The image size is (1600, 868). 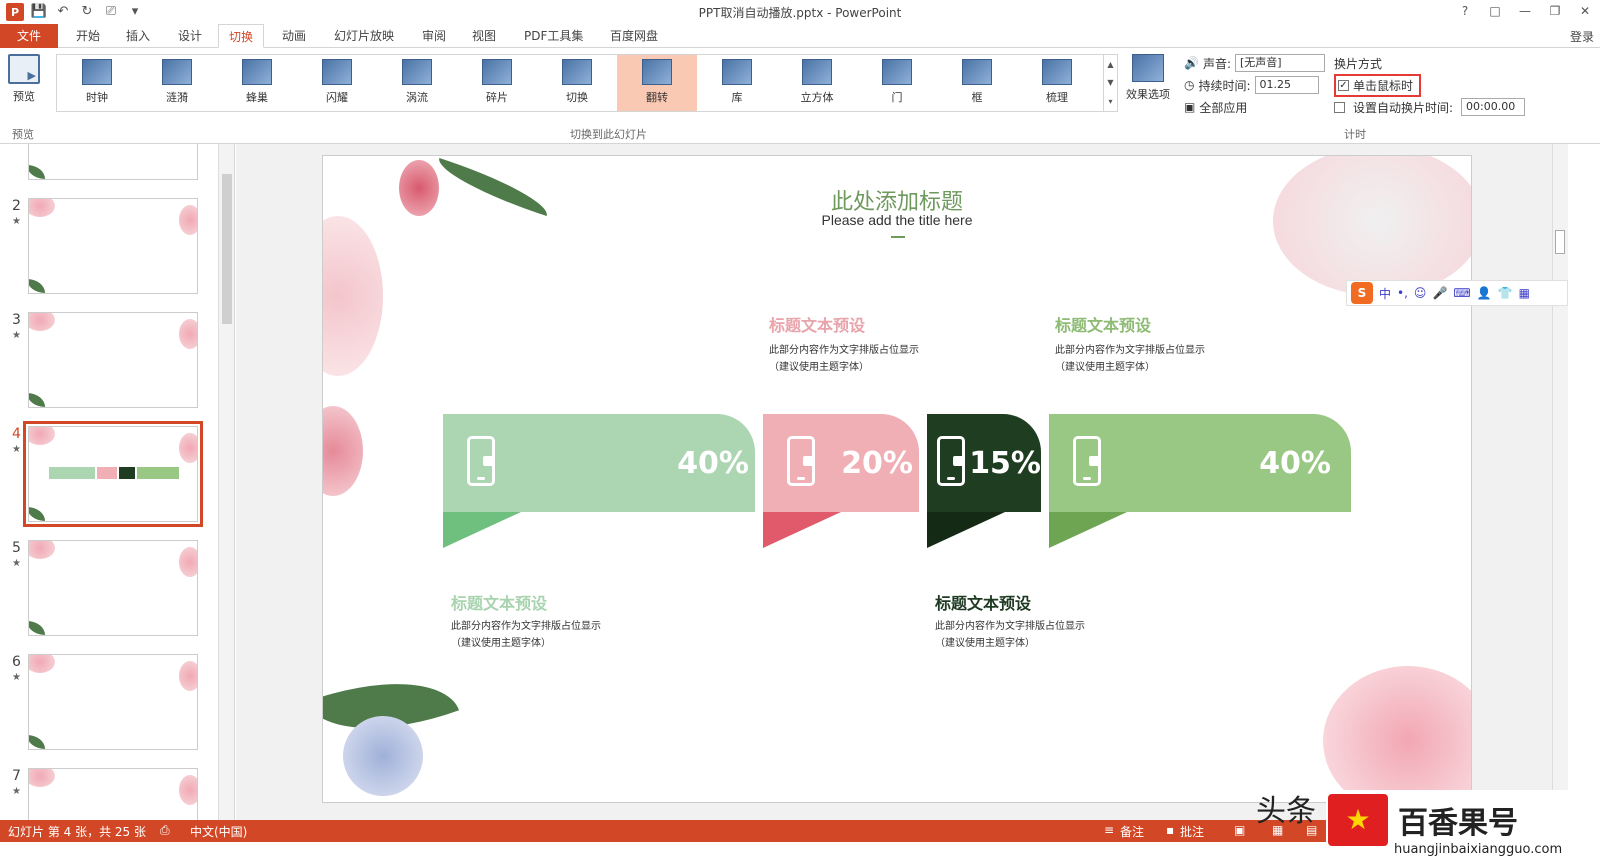 I want to click on transition-gallery: 时钟 涟漪 蜂巢 闪耀 涡流 碎片 切换 翻转 库 立方体 门 框 梳理, so click(x=580, y=83).